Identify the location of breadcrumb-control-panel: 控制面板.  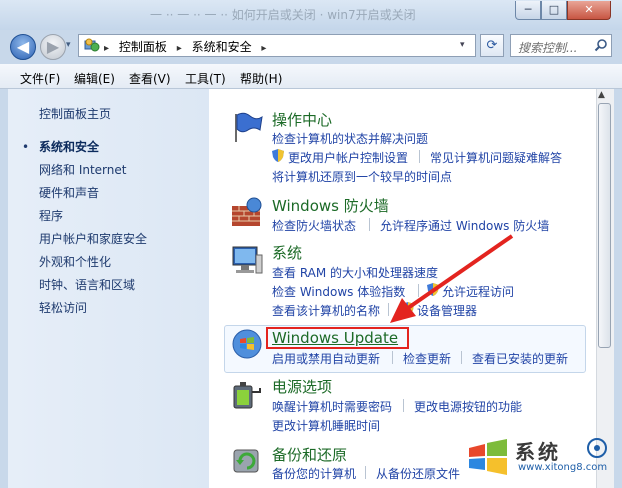
(143, 47).